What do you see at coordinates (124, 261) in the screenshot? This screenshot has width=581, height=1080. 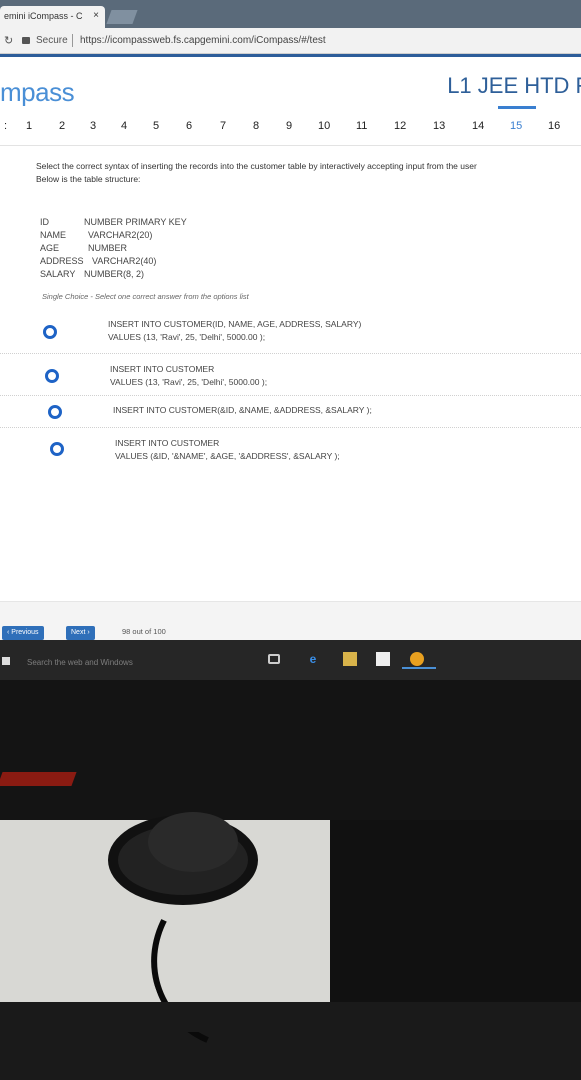 I see `column-type: VARCHAR2(40)` at bounding box center [124, 261].